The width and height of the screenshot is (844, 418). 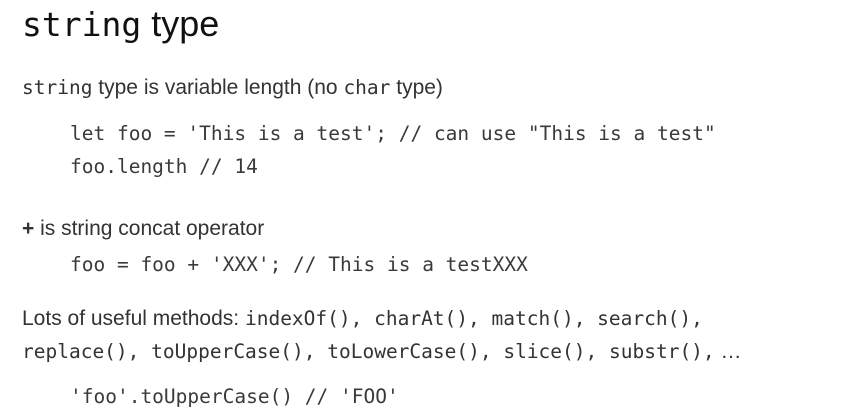 What do you see at coordinates (133, 318) in the screenshot?
I see `methods-text: Lots of useful methods:` at bounding box center [133, 318].